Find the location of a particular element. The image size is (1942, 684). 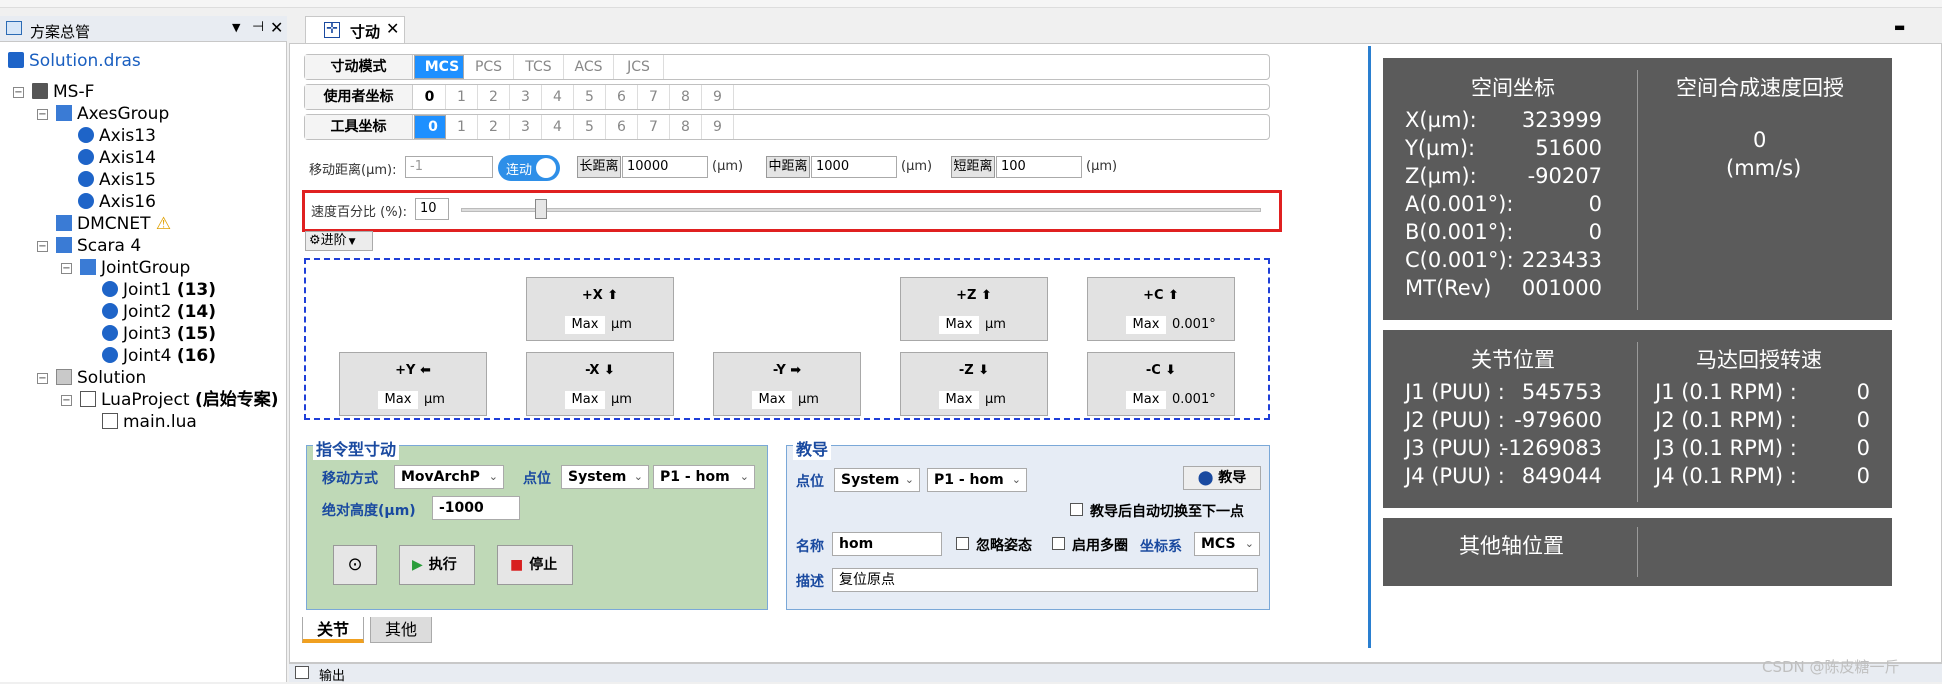

tree-joint2: Joint2 (14) is located at coordinates (159, 312).